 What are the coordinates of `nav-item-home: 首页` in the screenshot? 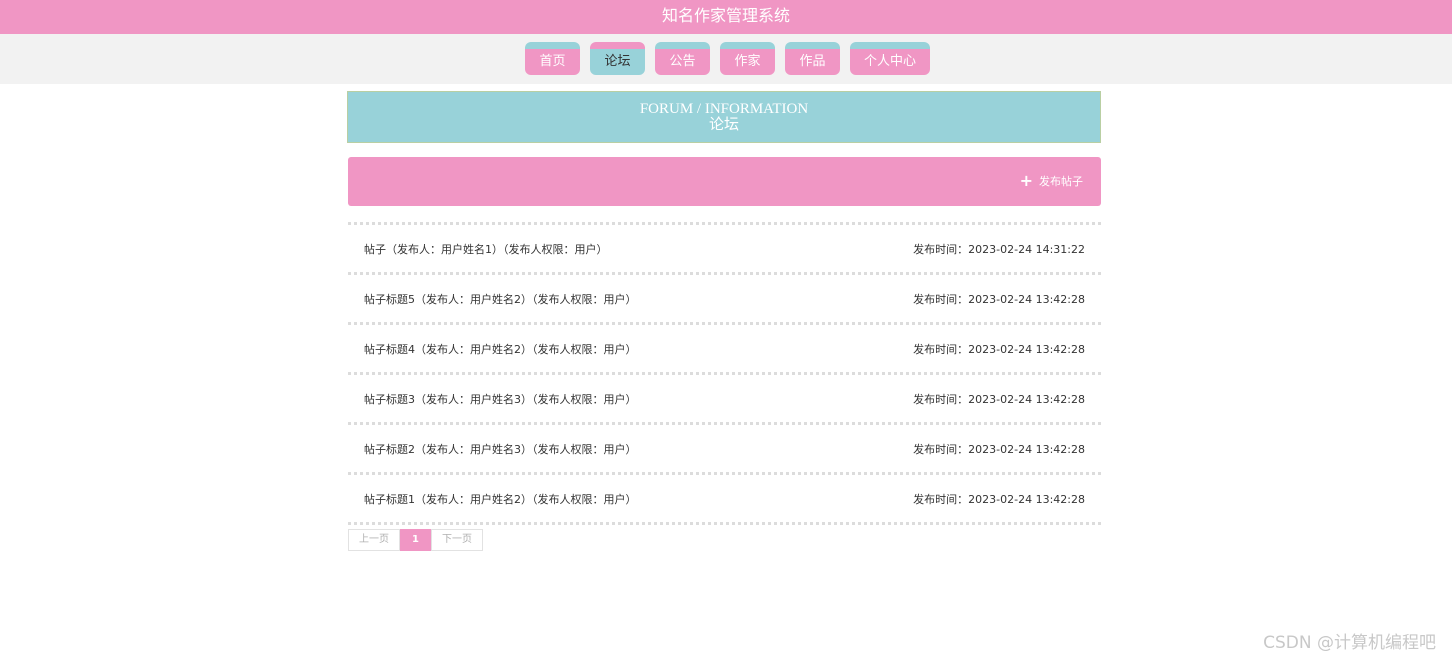 It's located at (552, 58).